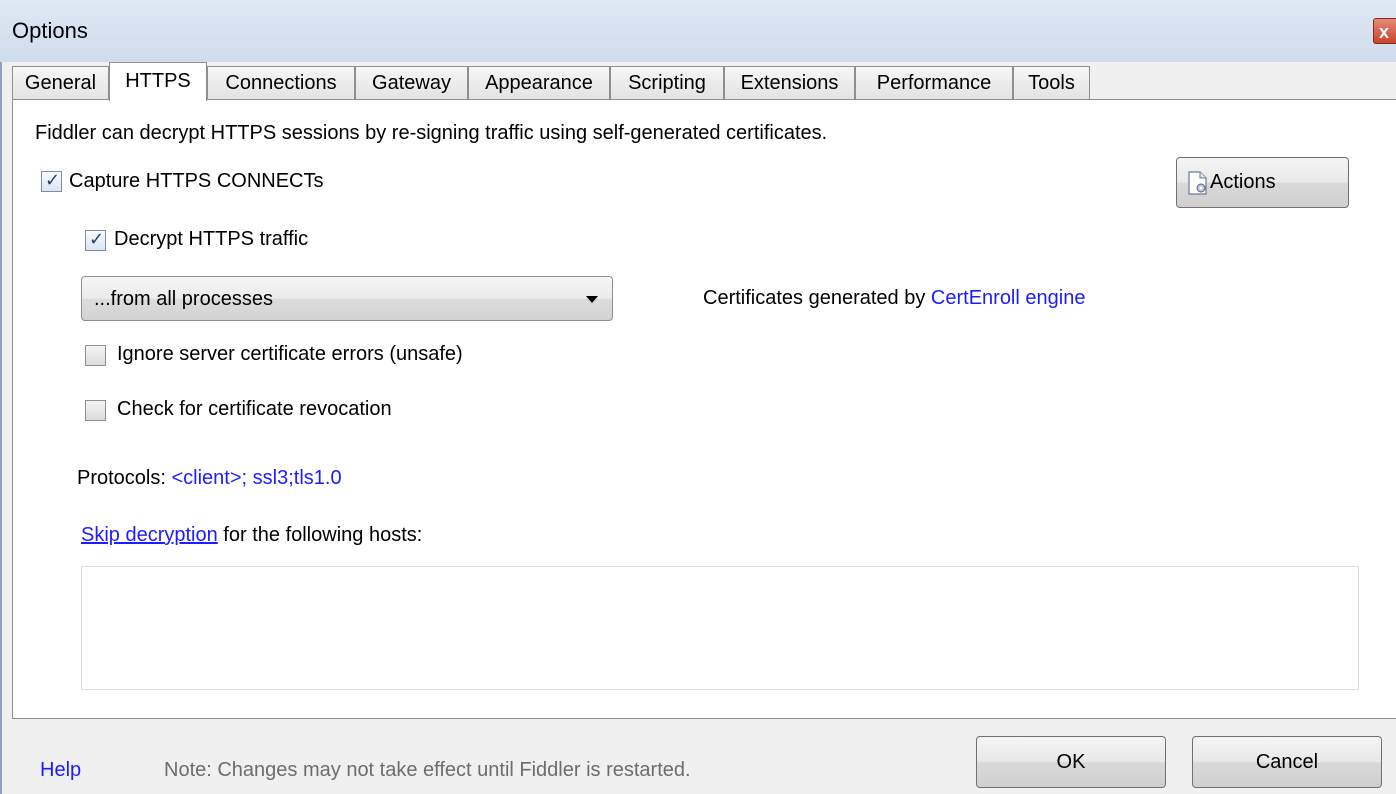 Image resolution: width=1396 pixels, height=794 pixels. What do you see at coordinates (934, 82) in the screenshot?
I see `tab-performance: Performance` at bounding box center [934, 82].